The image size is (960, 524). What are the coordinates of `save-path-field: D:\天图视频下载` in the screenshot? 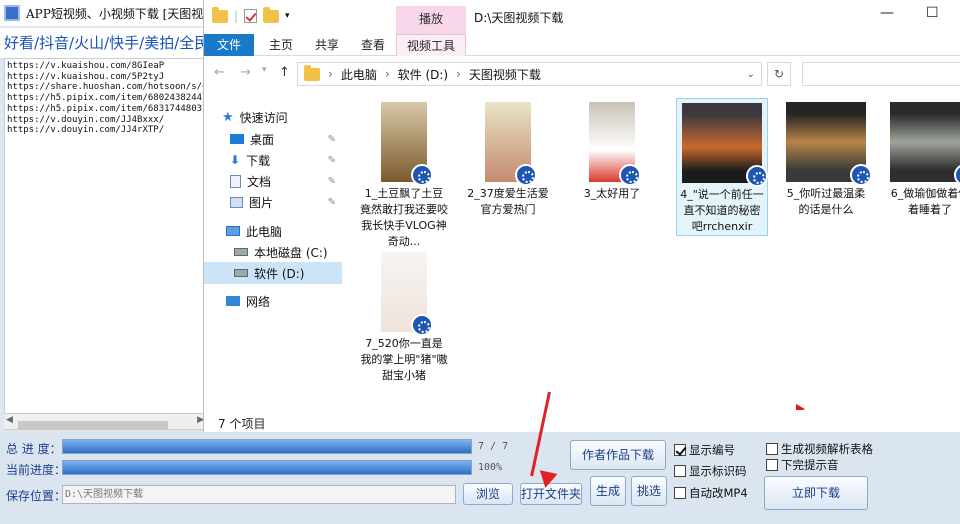 It's located at (259, 494).